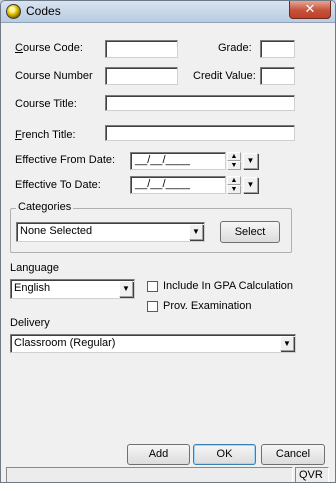  I want to click on categories-dropdown-icon: ▼, so click(196, 232).